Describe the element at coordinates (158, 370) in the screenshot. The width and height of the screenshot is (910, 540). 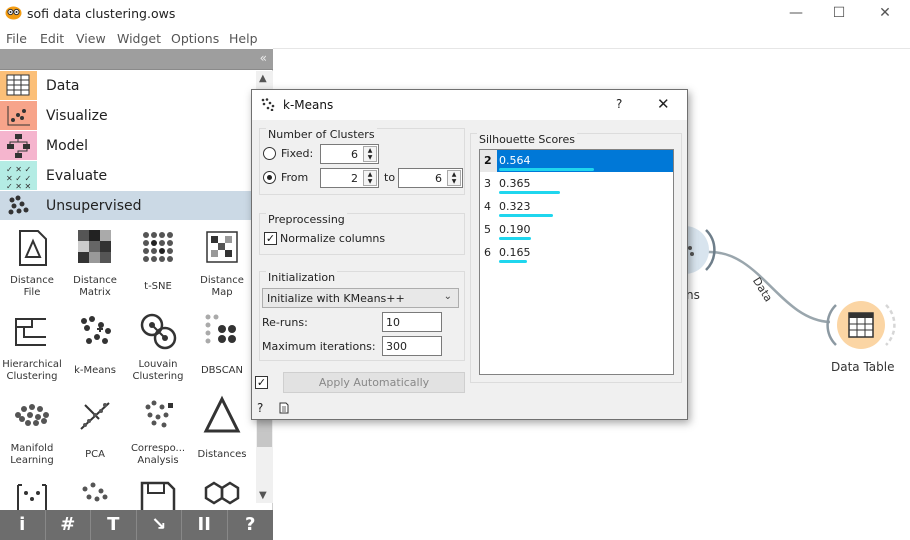
I see `widget-label: Louvain Clustering` at that location.